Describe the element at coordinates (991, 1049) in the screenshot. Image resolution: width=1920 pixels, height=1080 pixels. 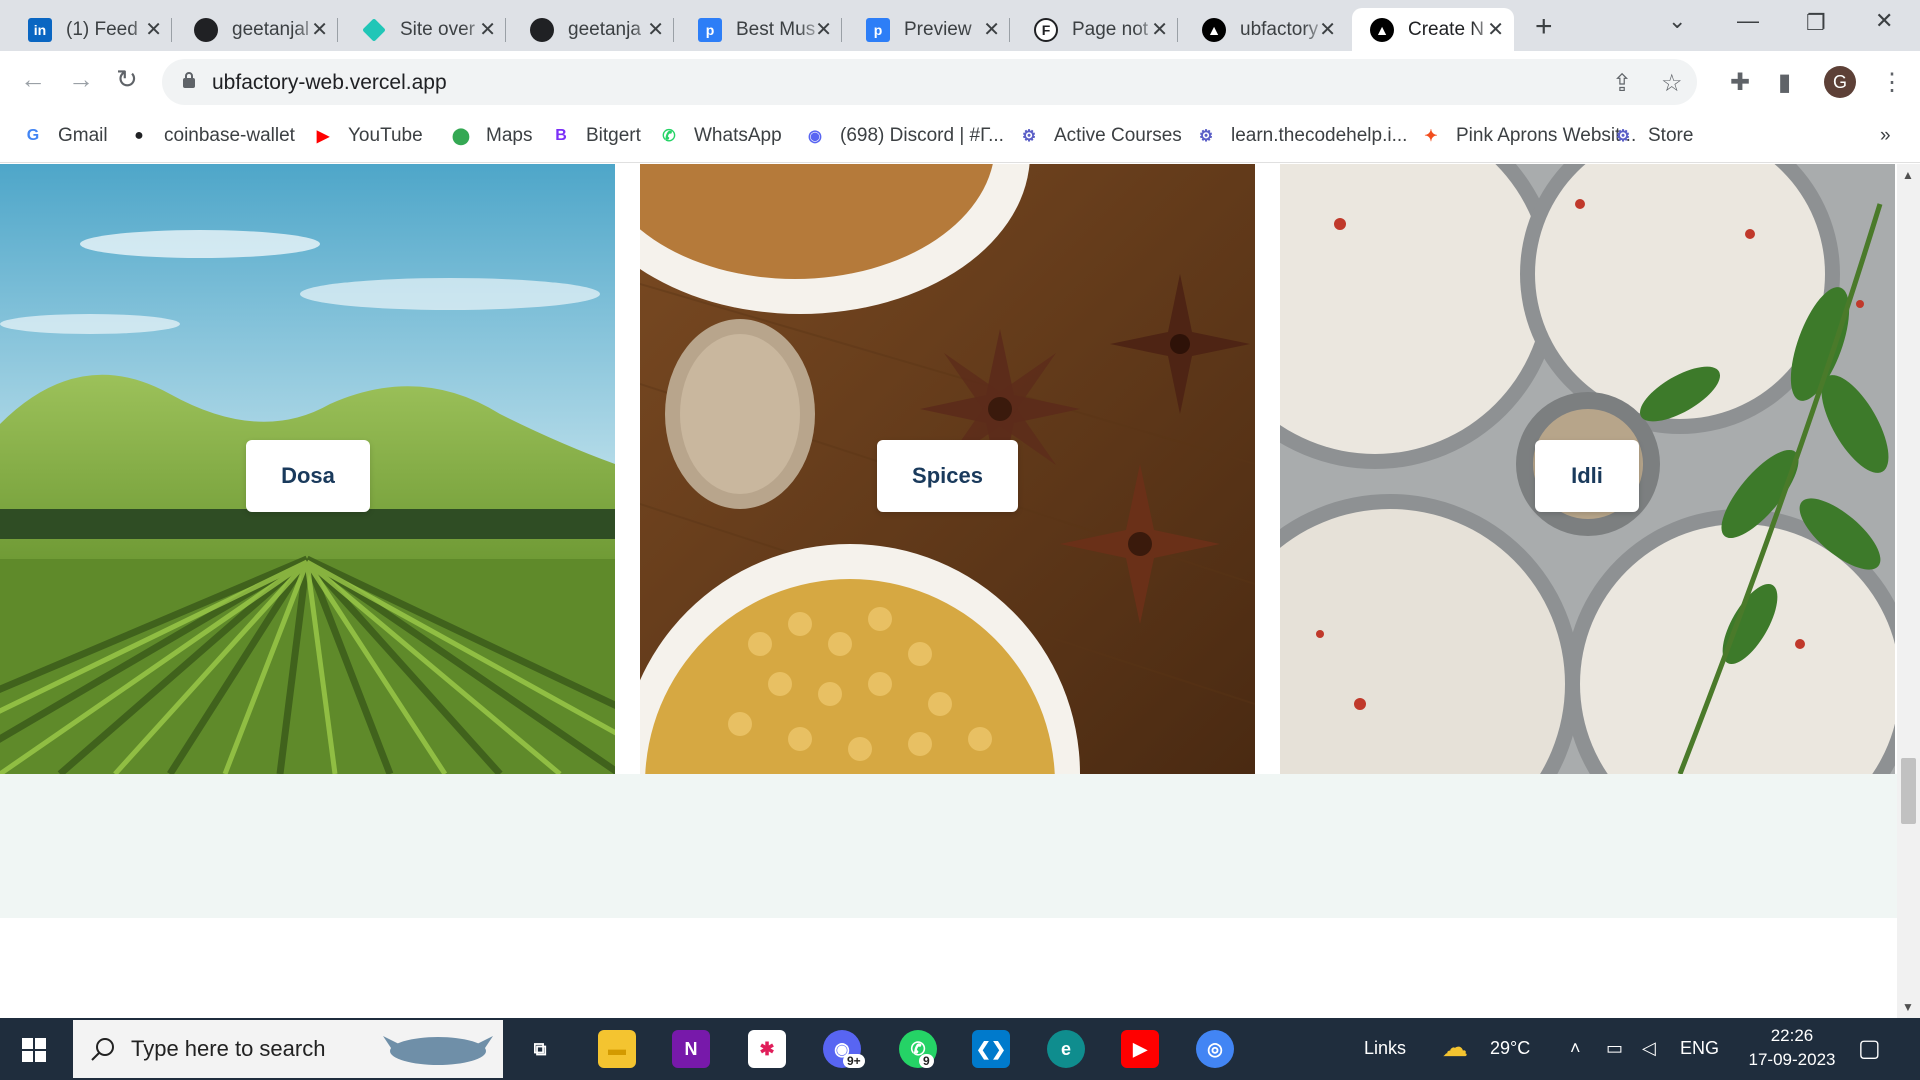
I see `vscode-icon: ❮❯` at that location.